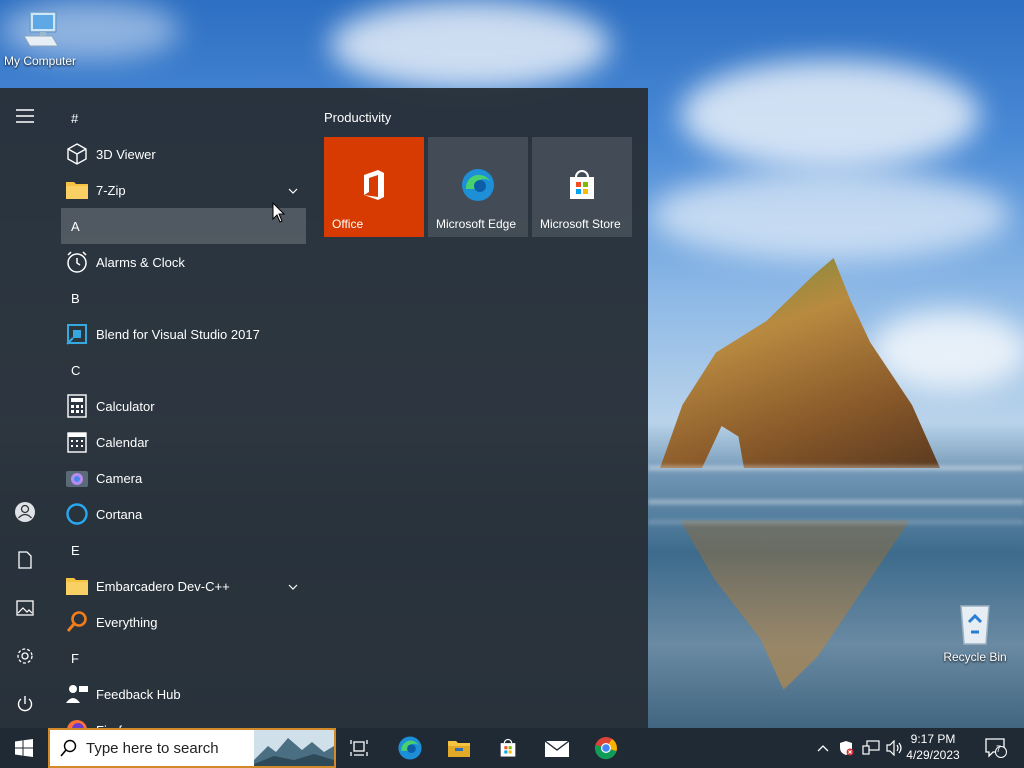 The image size is (1024, 768). Describe the element at coordinates (119, 514) in the screenshot. I see `app-label: Cortana` at that location.